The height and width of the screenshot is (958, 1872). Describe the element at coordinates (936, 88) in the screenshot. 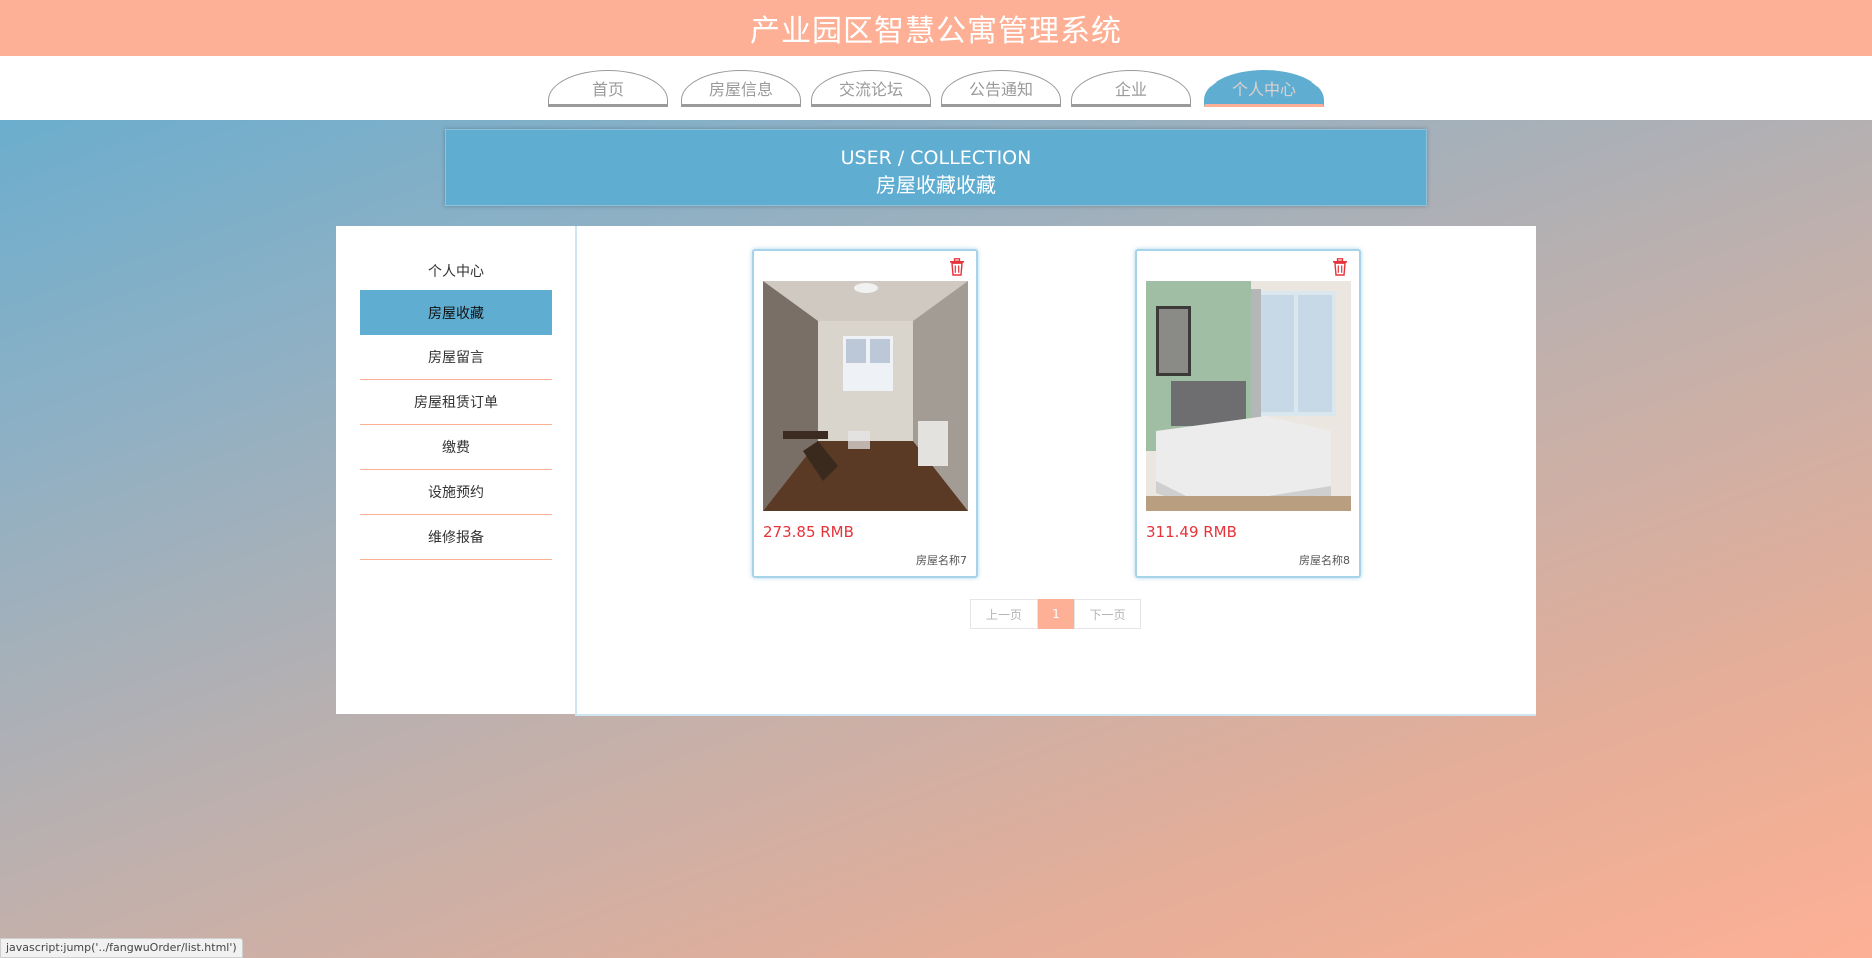

I see `nav-bar: 首页 房屋信息 交流论坛 公告通知 企业 个人中心` at that location.